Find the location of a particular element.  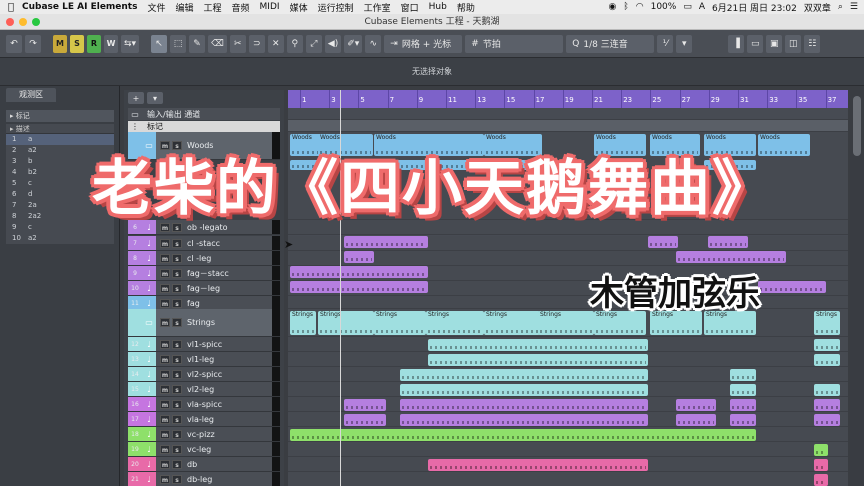

menu-transport: 运行控制 is located at coordinates (336, 7).